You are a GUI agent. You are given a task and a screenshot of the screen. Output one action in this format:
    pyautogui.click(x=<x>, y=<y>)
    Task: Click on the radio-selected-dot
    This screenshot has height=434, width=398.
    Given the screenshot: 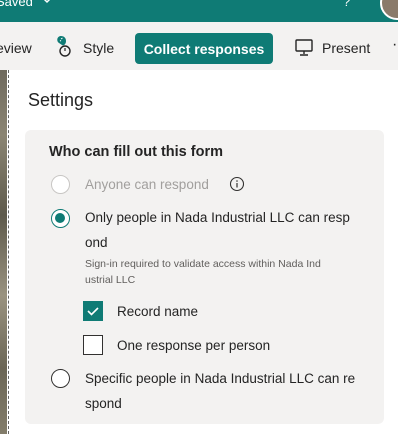 What is the action you would take?
    pyautogui.click(x=60, y=218)
    